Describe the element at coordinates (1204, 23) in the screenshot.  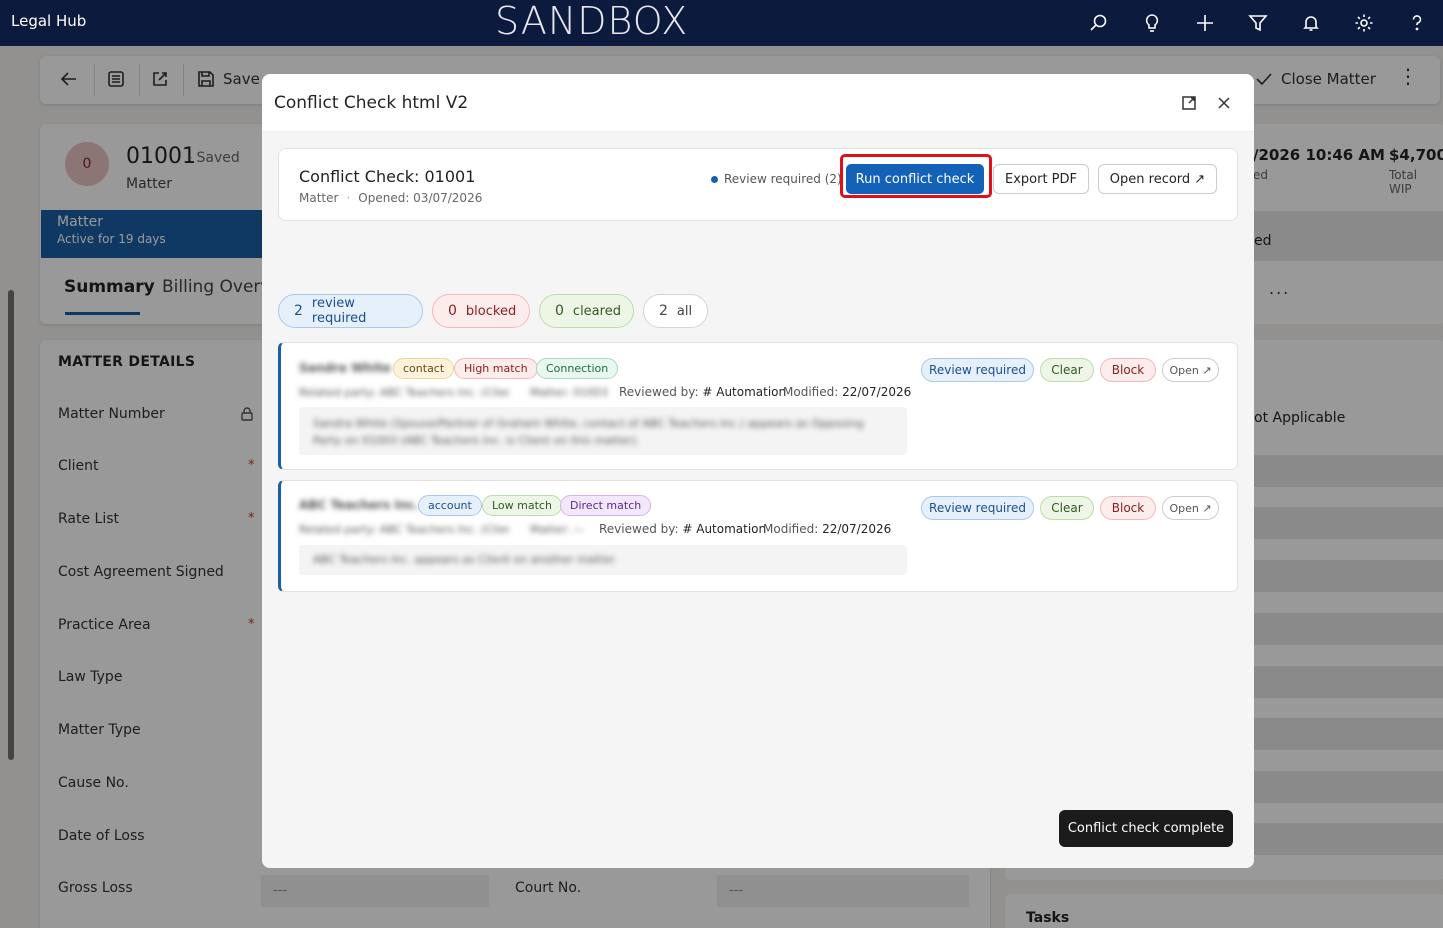
I see `plus-icon` at that location.